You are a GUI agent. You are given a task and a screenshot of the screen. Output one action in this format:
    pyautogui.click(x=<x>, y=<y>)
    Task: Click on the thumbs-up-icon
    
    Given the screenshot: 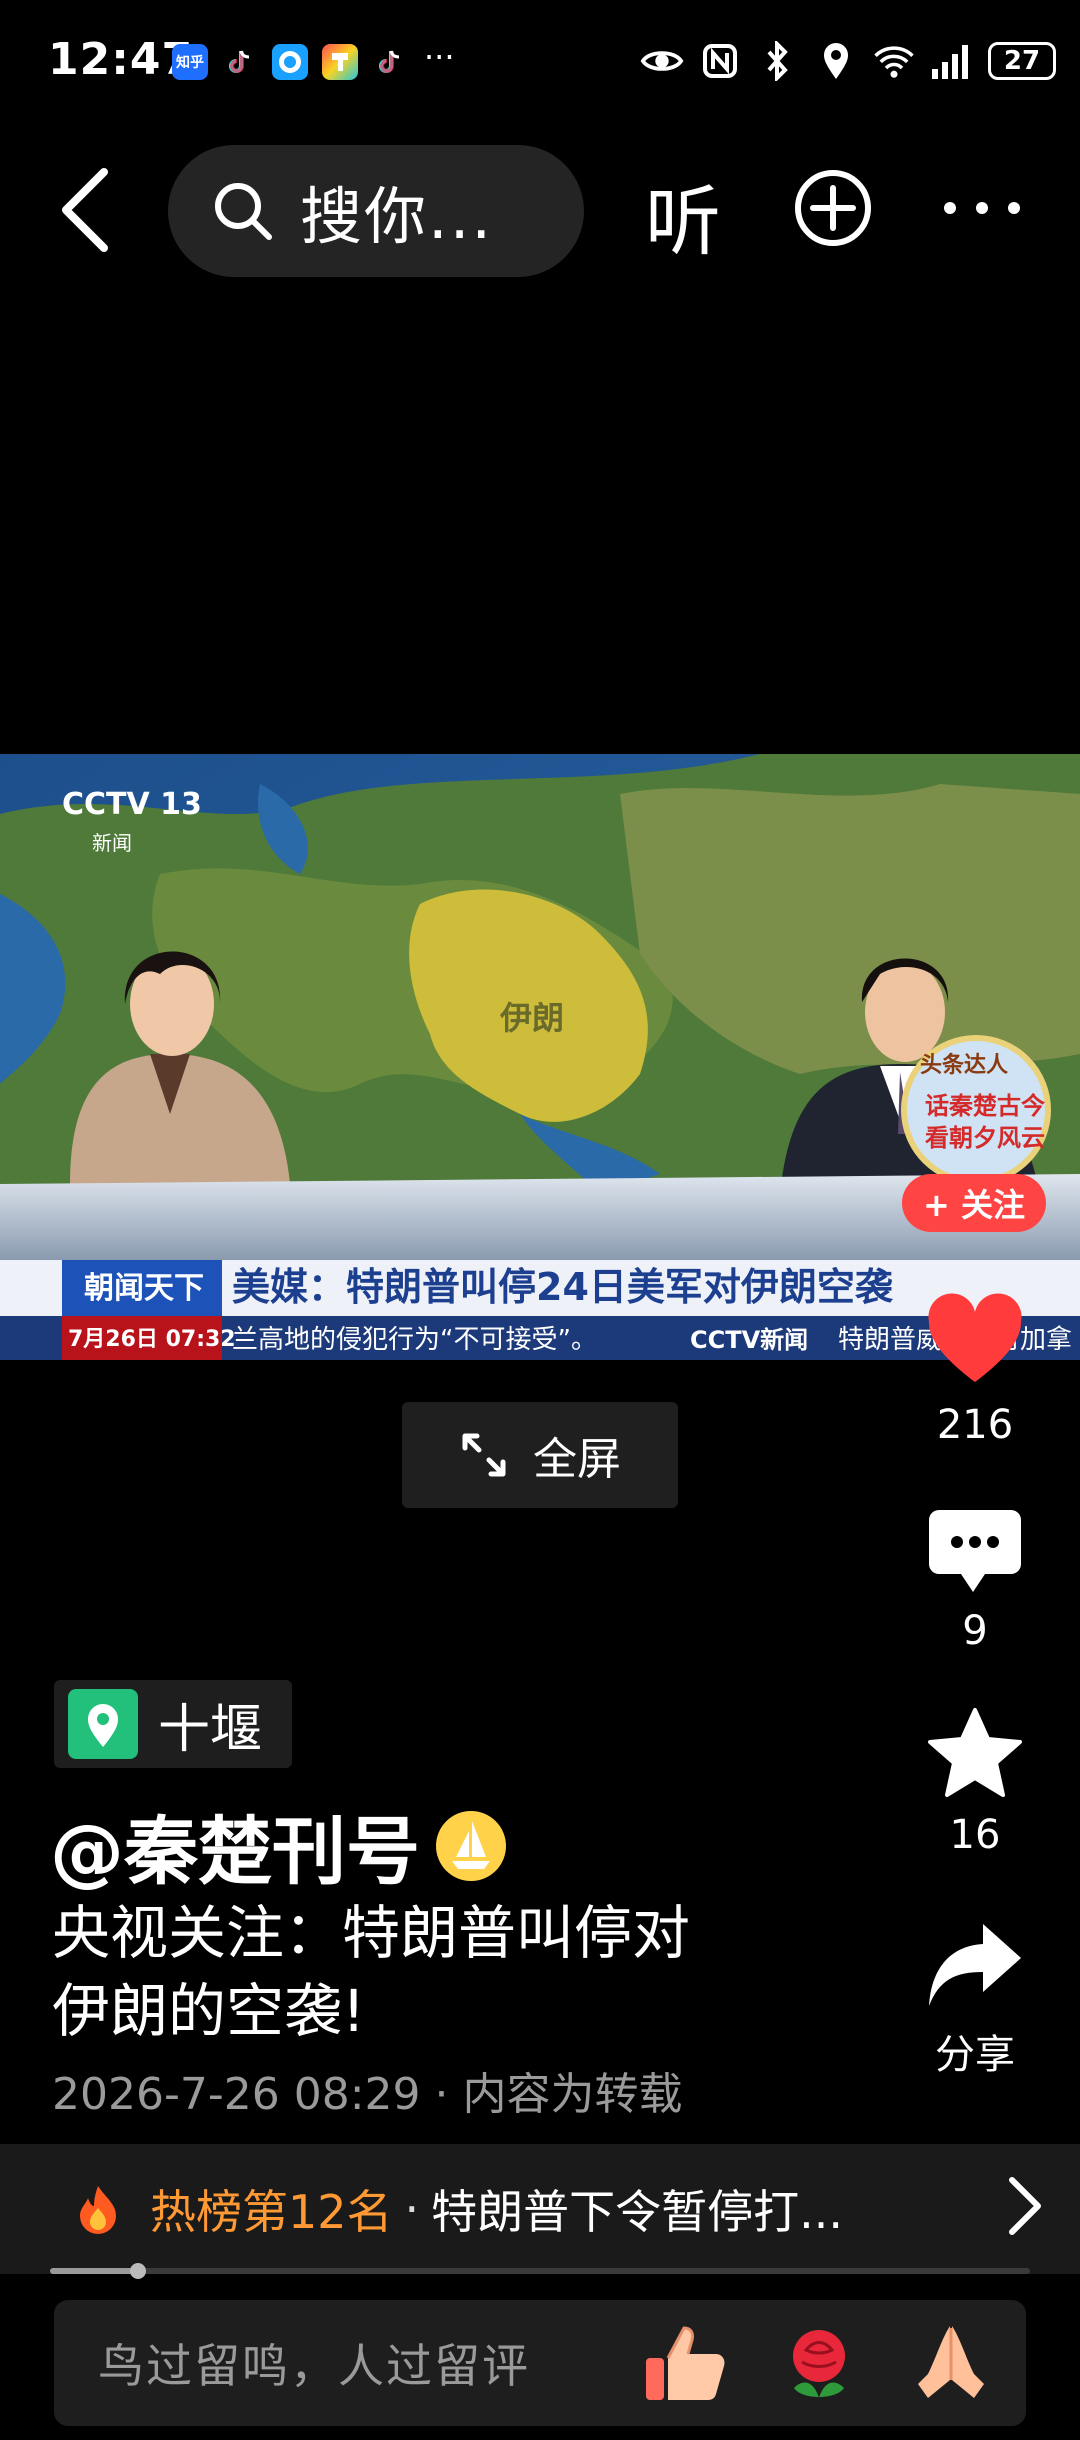 What is the action you would take?
    pyautogui.click(x=685, y=2363)
    